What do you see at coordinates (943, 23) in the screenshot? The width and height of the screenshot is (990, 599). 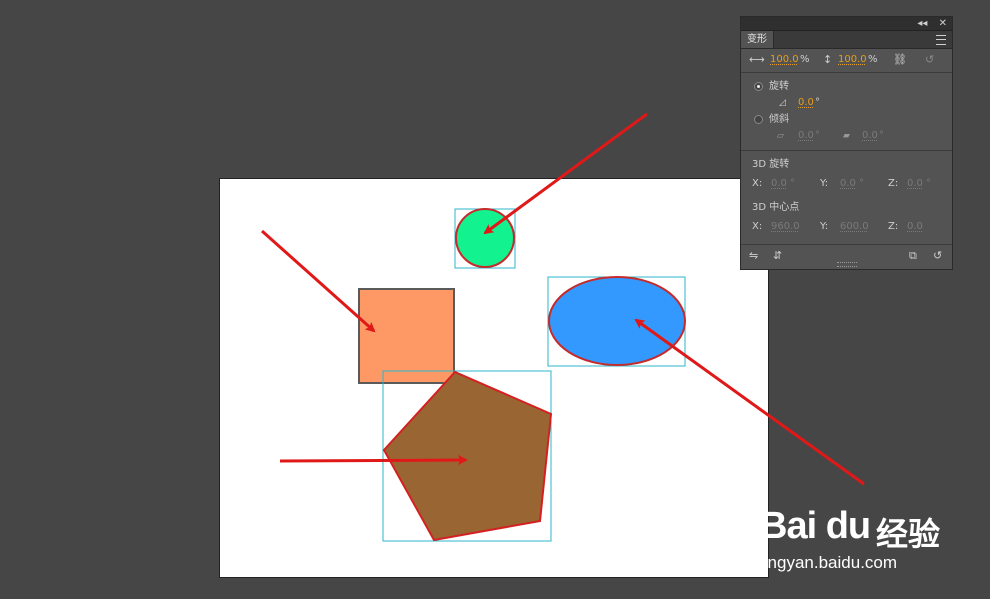 I see `close-panel-button: ✕` at bounding box center [943, 23].